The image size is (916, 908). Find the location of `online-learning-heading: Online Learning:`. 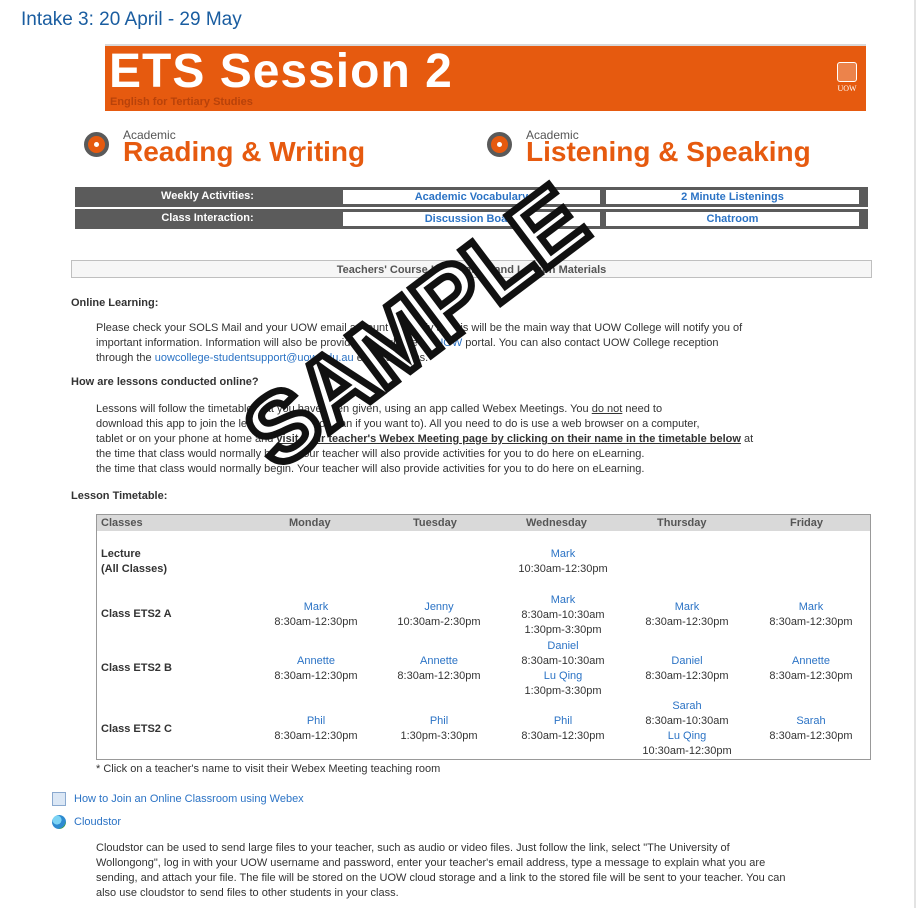

online-learning-heading: Online Learning: is located at coordinates (115, 303).